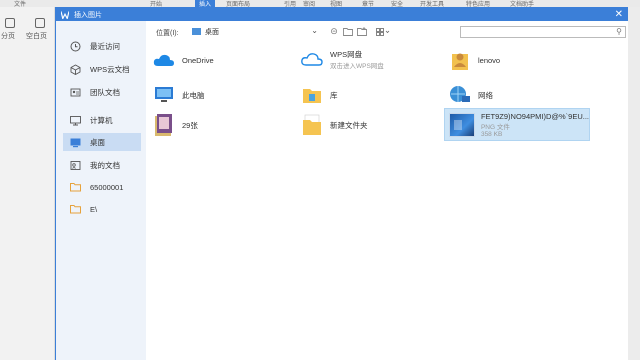  I want to click on clock-icon, so click(75, 46).